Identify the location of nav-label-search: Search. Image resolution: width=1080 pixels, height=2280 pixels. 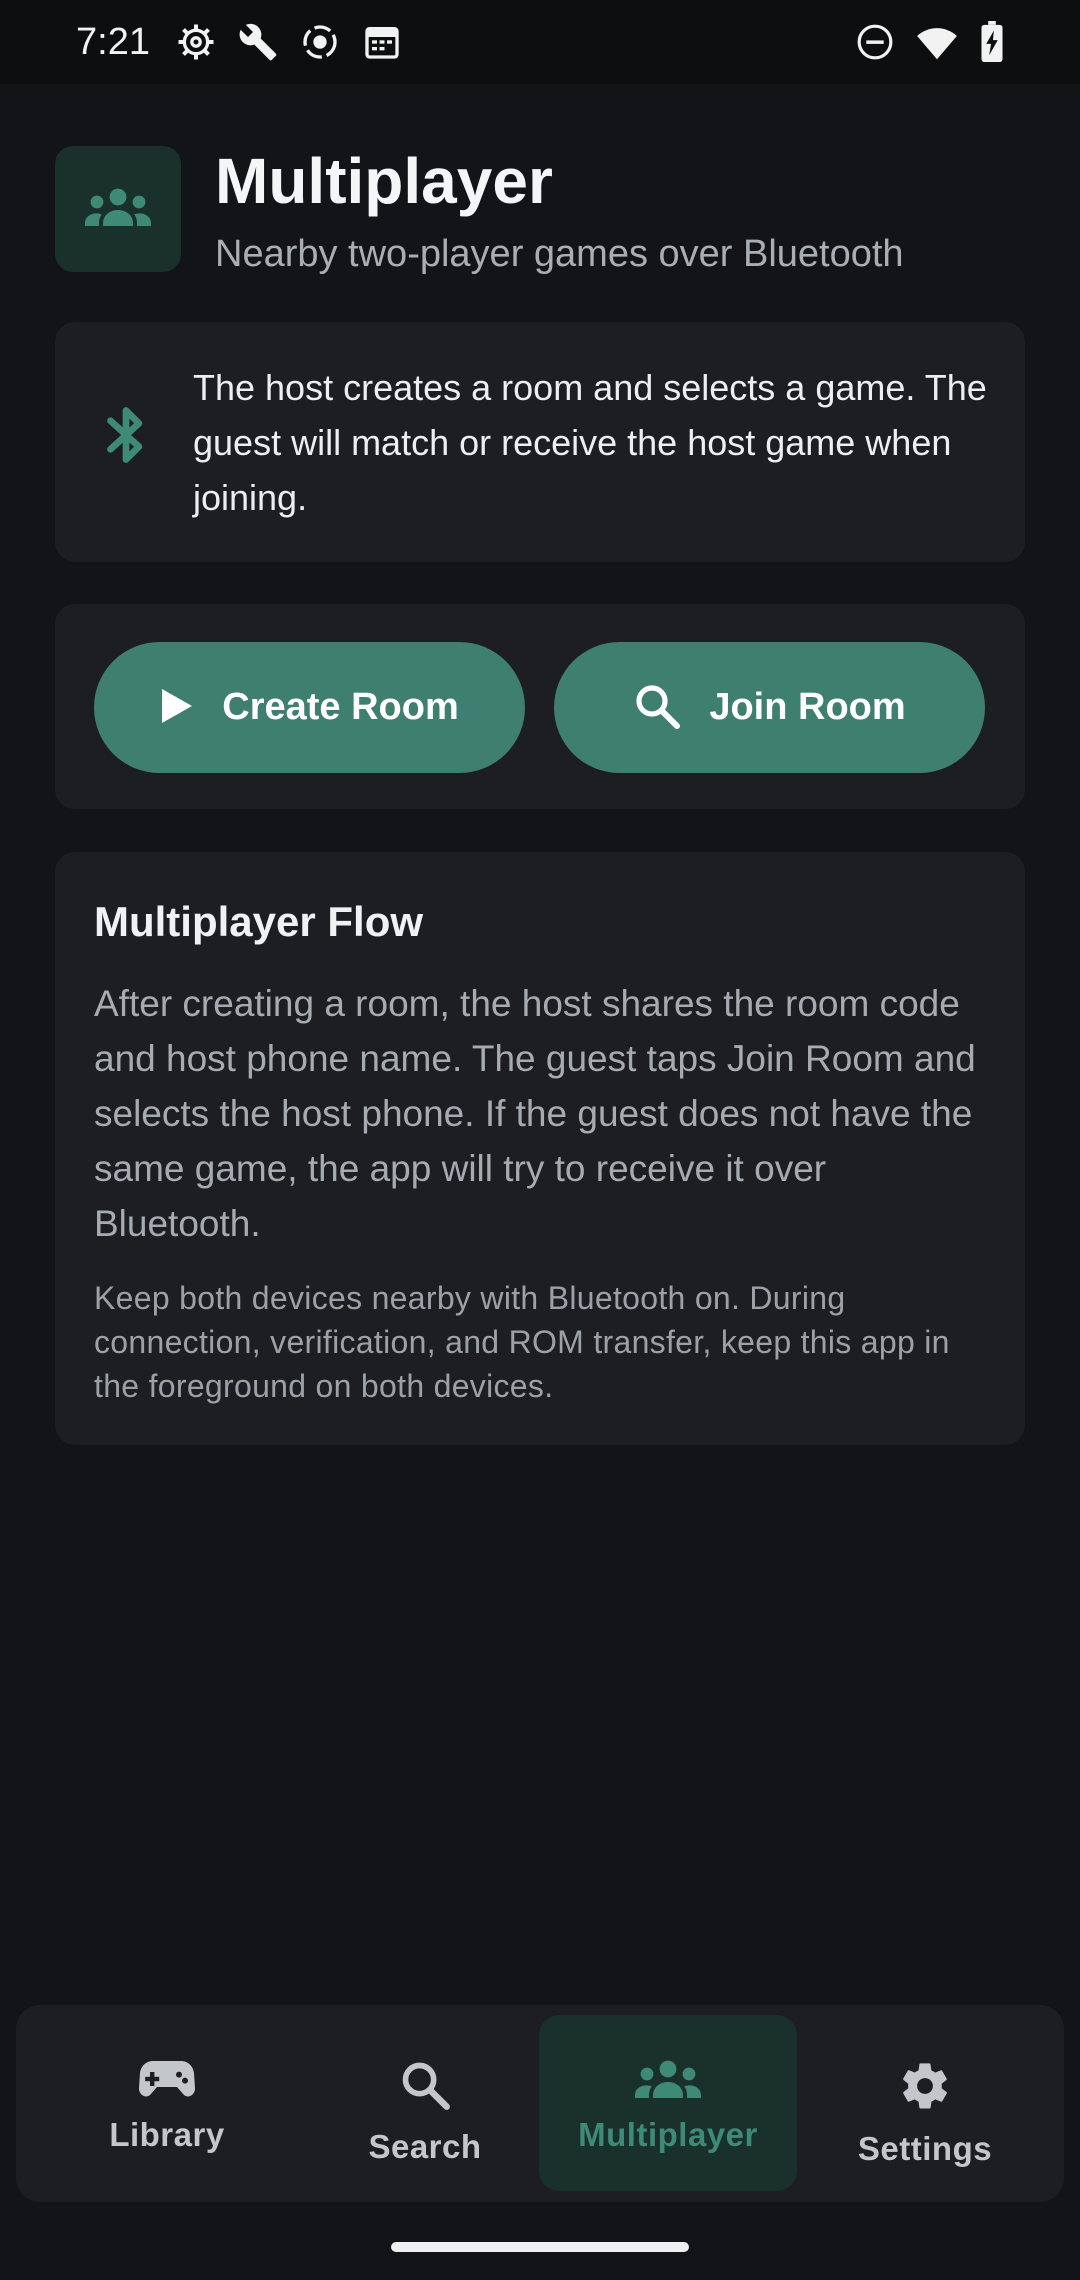
(425, 2146).